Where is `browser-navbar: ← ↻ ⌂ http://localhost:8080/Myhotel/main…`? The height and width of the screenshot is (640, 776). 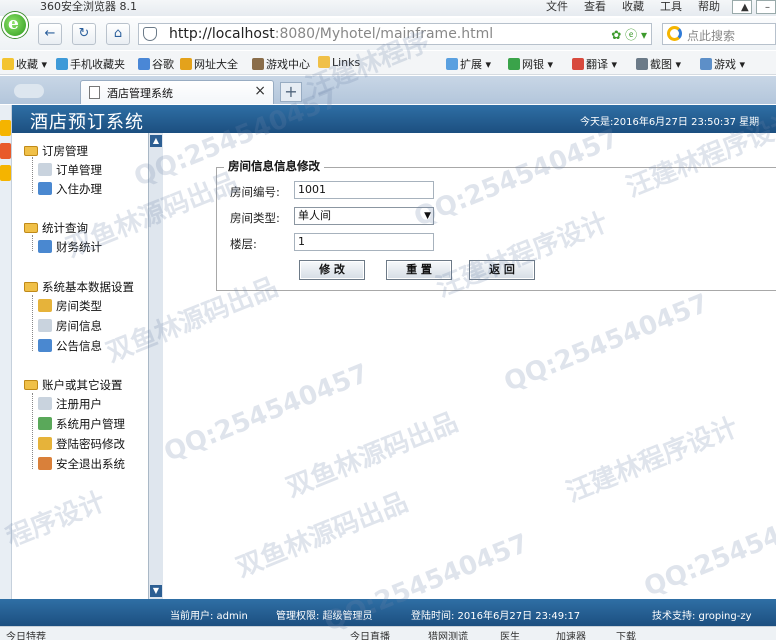
browser-navbar: ← ↻ ⌂ http://localhost:8080/Myhotel/main… is located at coordinates (388, 34).